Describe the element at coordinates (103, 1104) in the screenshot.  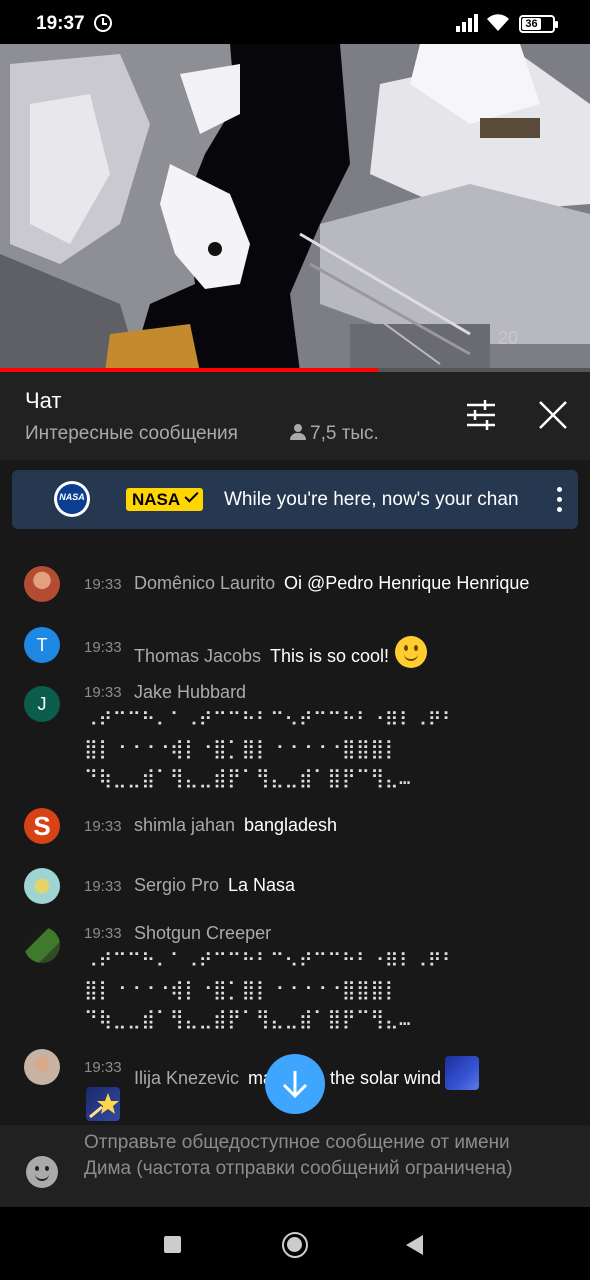
I see `shooting-star-sticker` at that location.